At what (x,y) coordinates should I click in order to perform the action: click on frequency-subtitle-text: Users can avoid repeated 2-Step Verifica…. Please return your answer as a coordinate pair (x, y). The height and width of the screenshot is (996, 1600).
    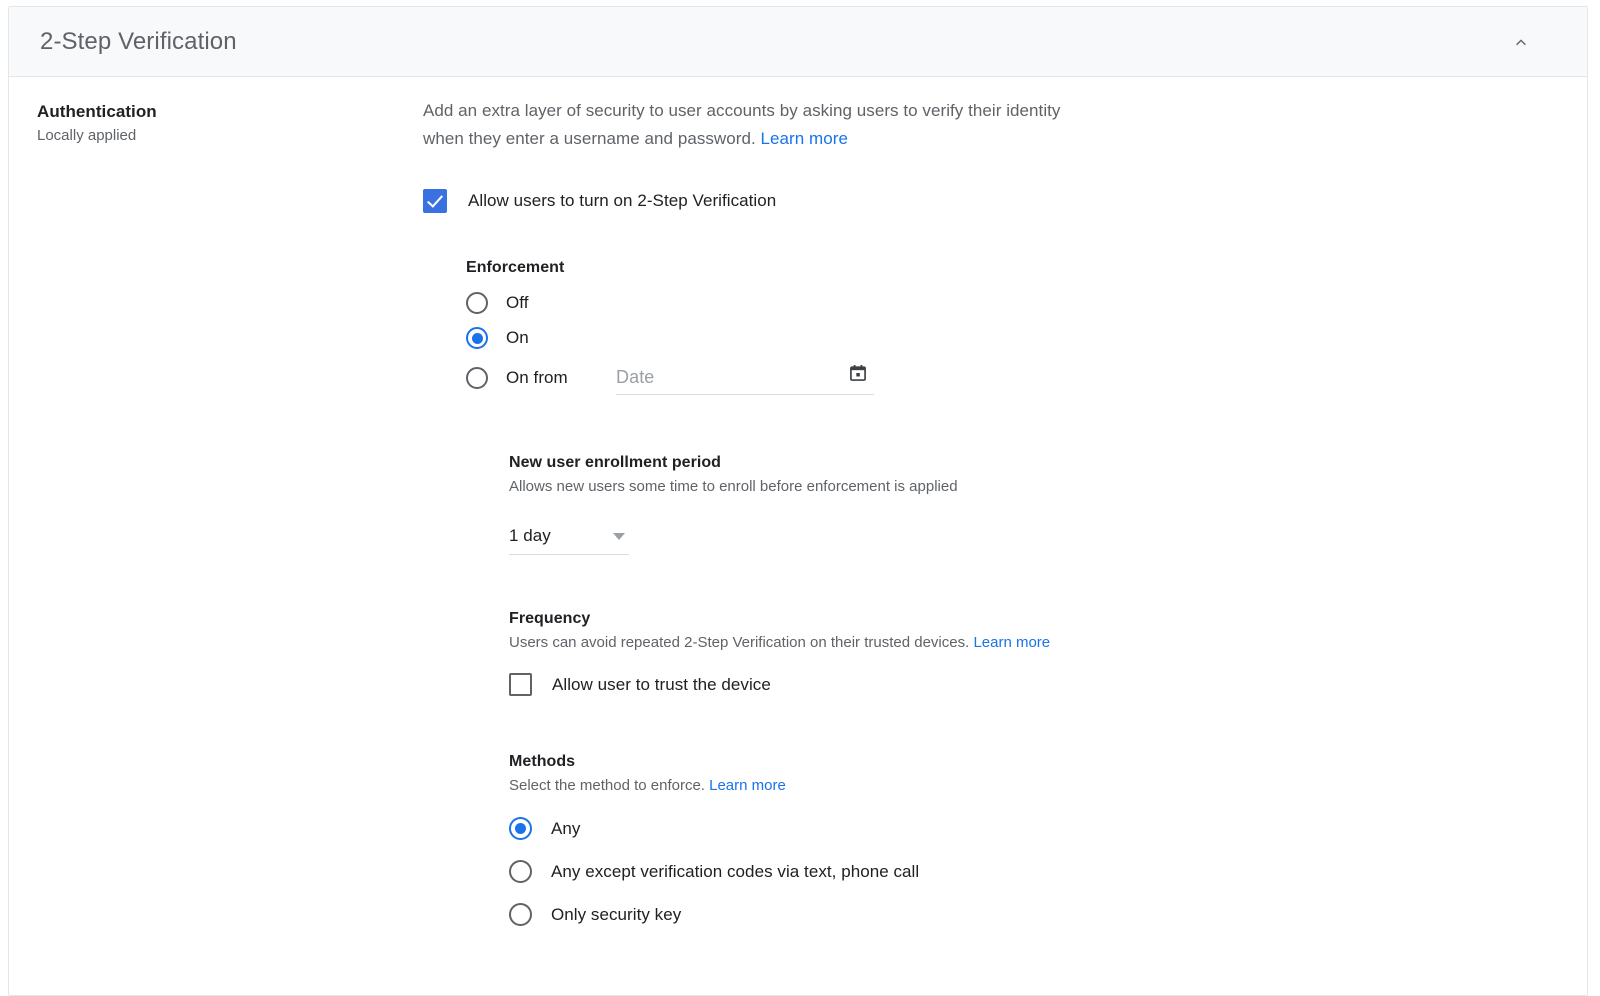
    Looking at the image, I should click on (739, 642).